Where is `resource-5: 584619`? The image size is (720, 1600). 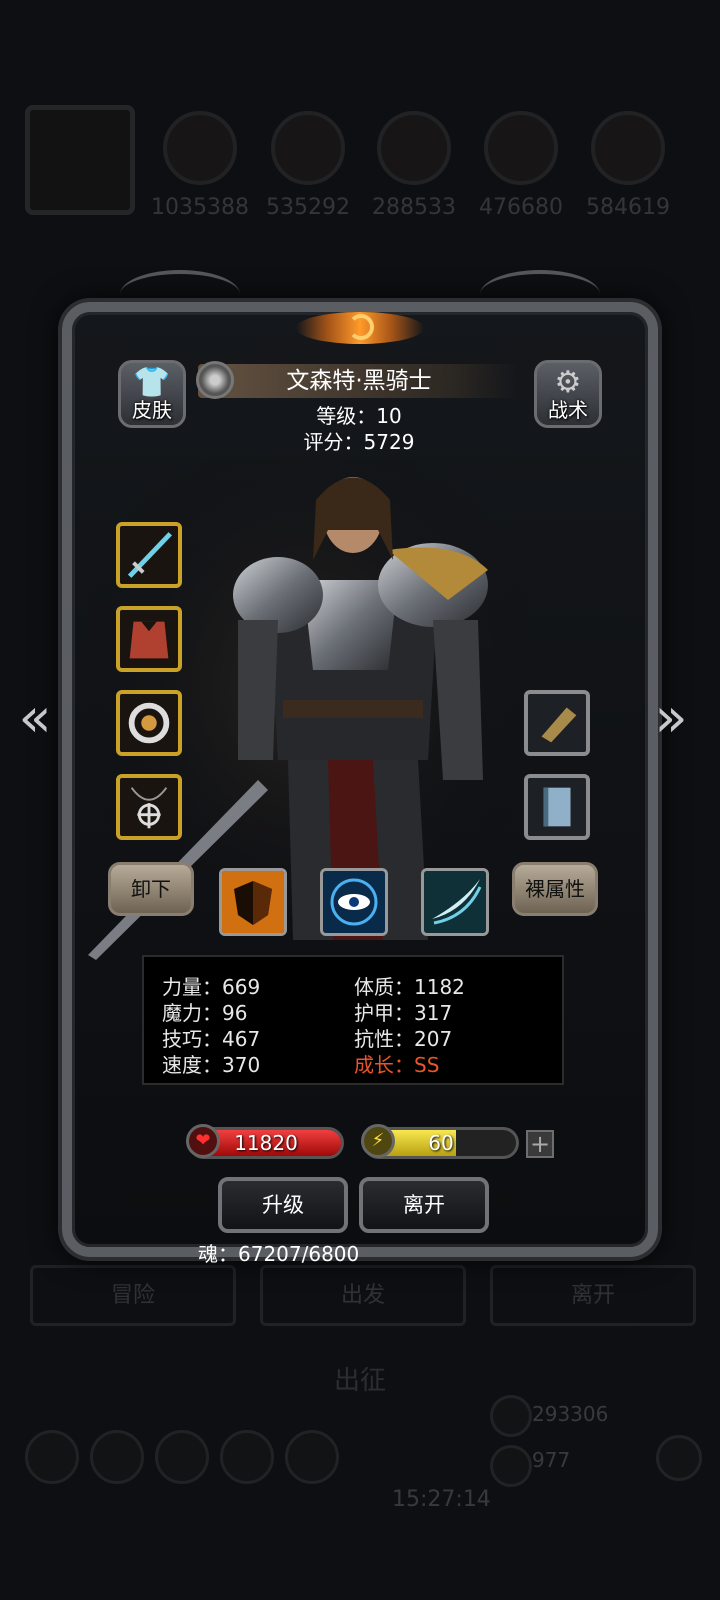 resource-5: 584619 is located at coordinates (628, 162).